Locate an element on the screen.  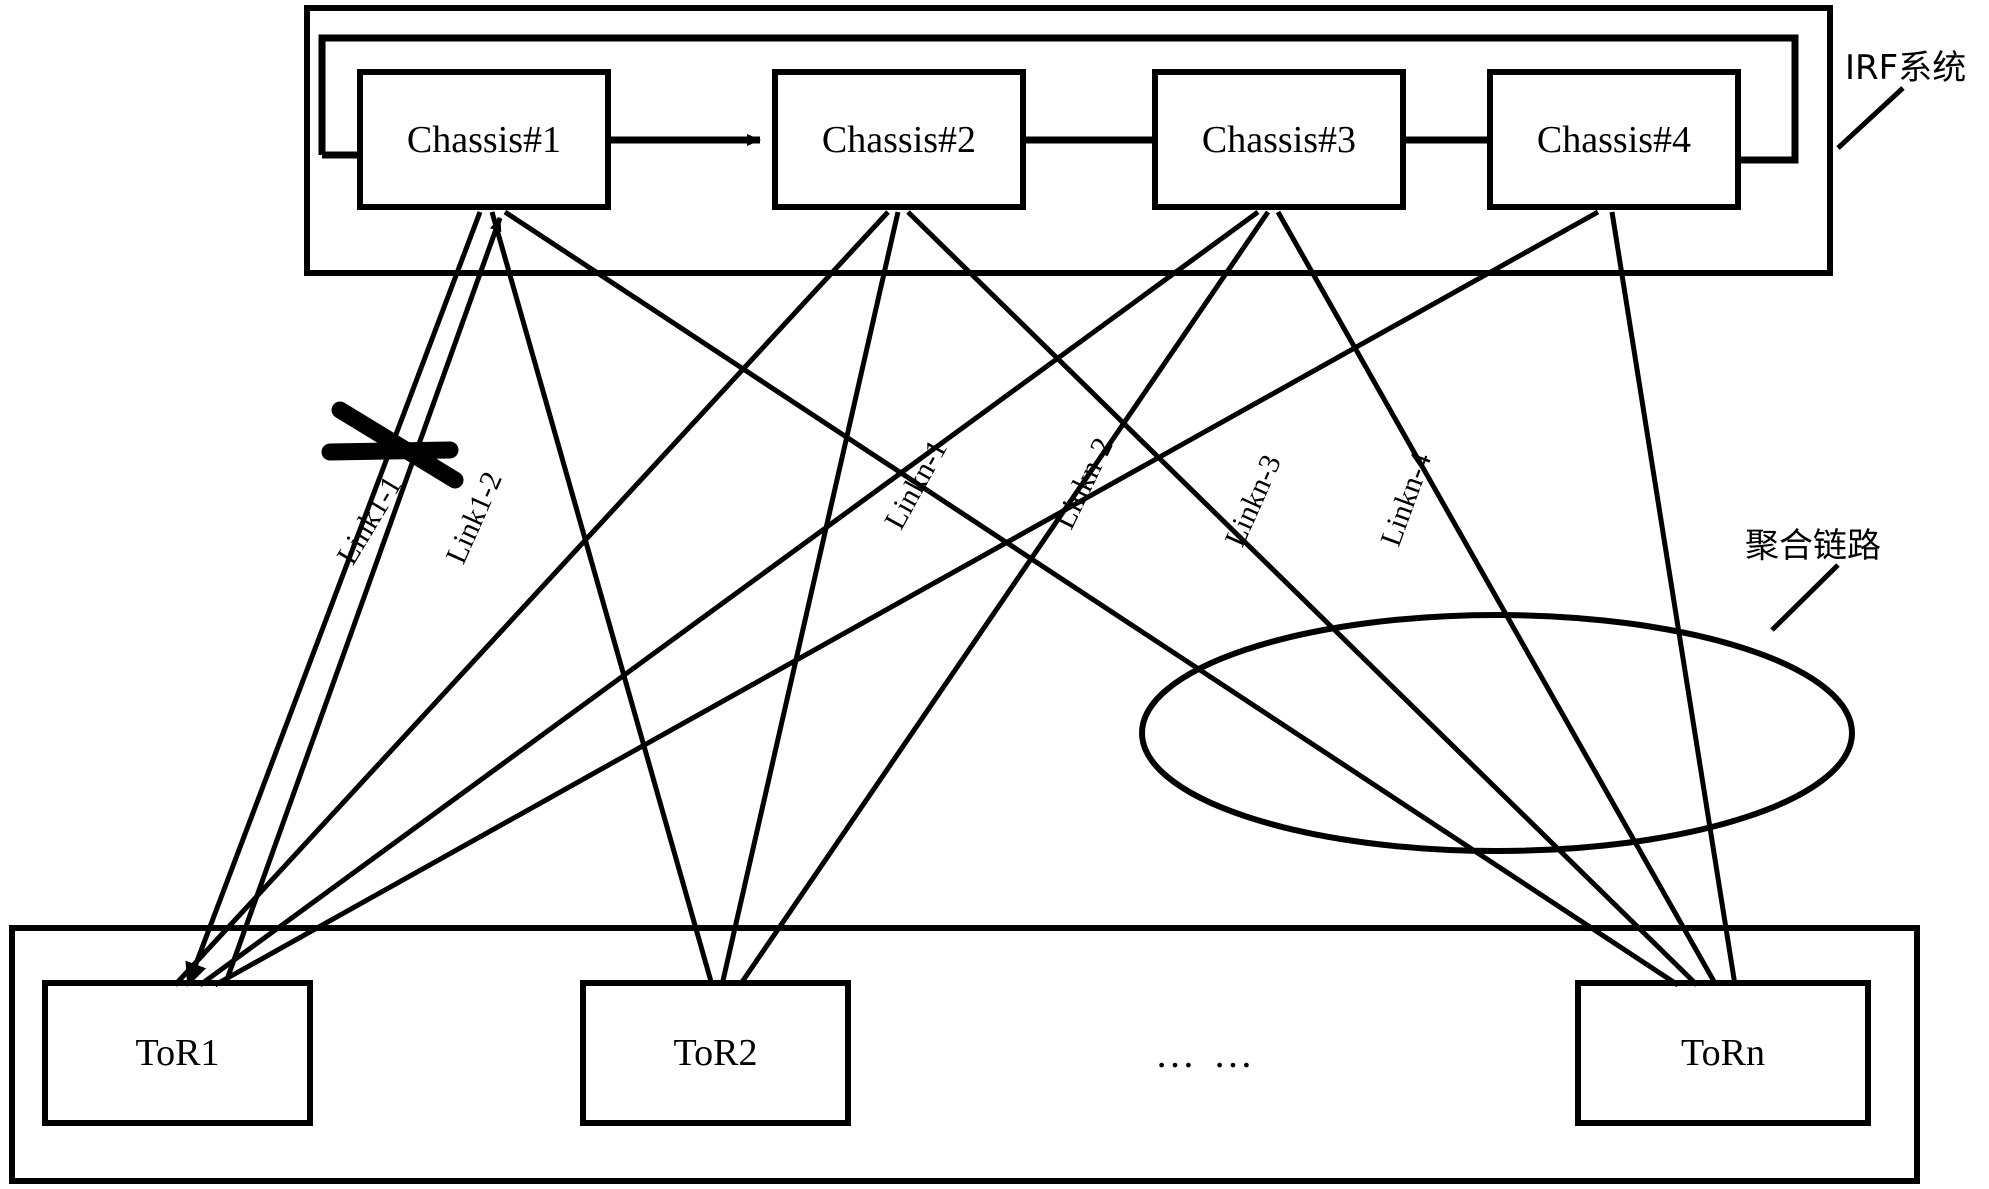
chassis-label-3: Chassis#3 is located at coordinates (1279, 139).